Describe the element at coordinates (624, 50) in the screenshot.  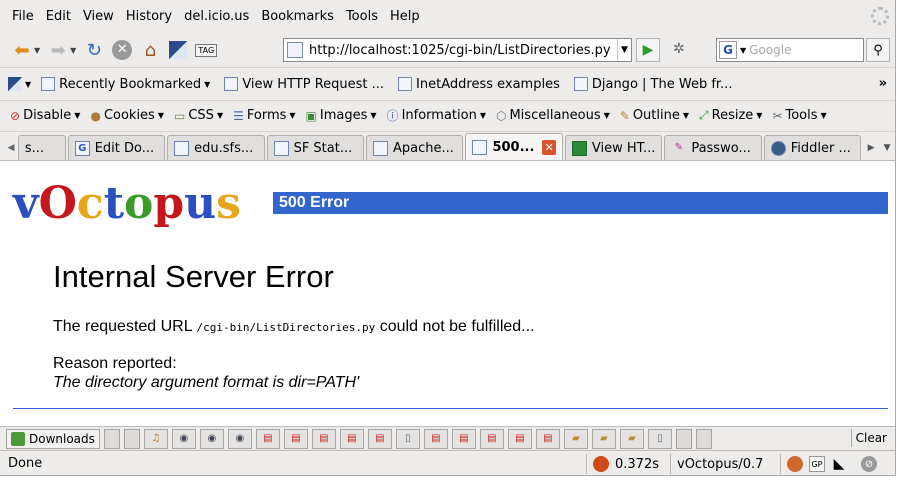
I see `url-history-dropdown: ▼` at that location.